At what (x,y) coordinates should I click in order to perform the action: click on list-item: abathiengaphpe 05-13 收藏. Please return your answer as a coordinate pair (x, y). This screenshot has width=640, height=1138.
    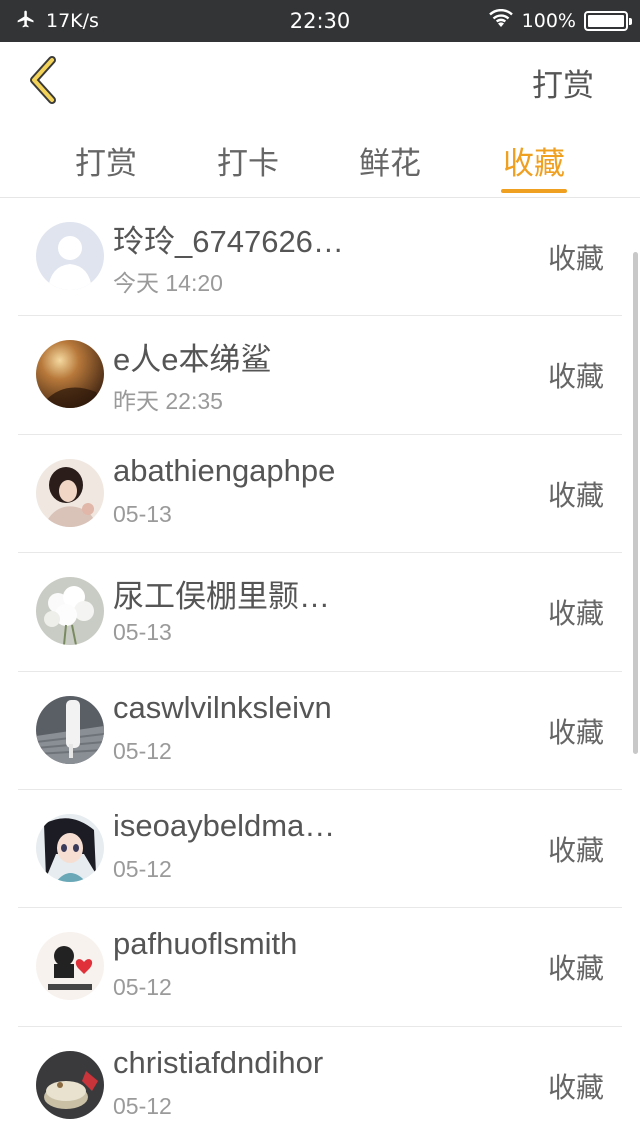
    Looking at the image, I should click on (320, 494).